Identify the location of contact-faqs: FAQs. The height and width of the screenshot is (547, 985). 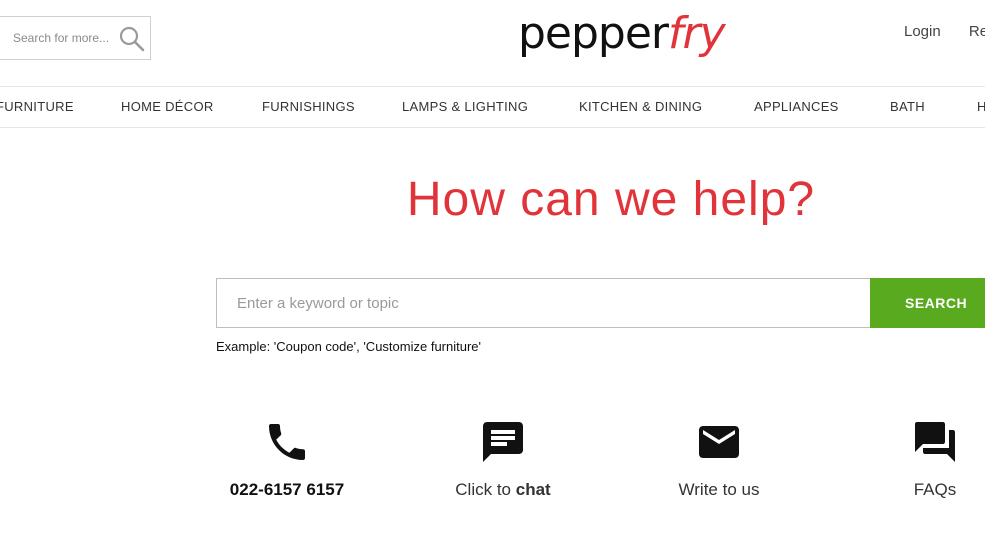
(915, 459).